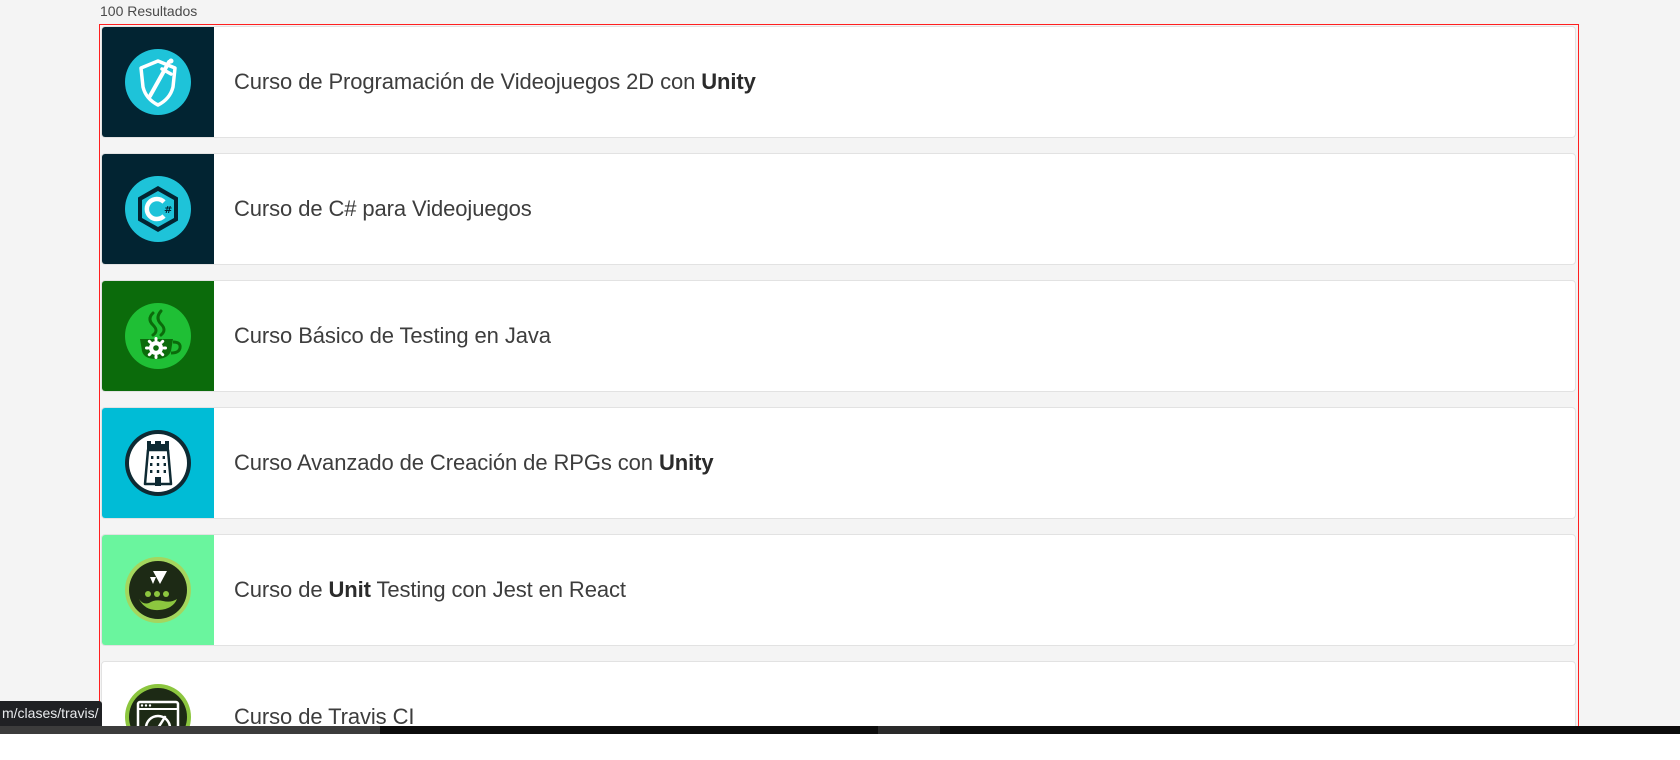 The image size is (1680, 760). I want to click on tower-icon, so click(158, 463).